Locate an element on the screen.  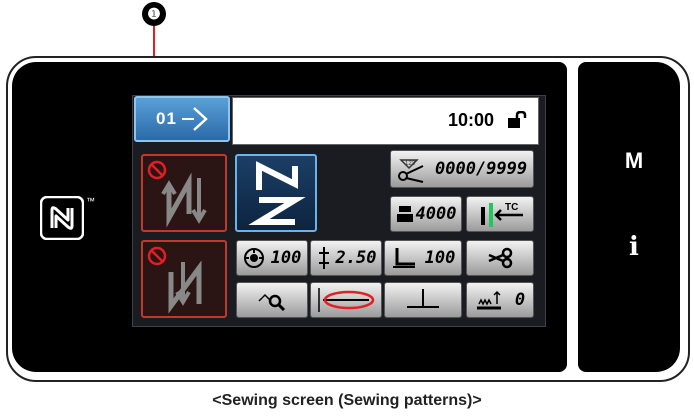
stitch-shape-icon is located at coordinates (346, 300).